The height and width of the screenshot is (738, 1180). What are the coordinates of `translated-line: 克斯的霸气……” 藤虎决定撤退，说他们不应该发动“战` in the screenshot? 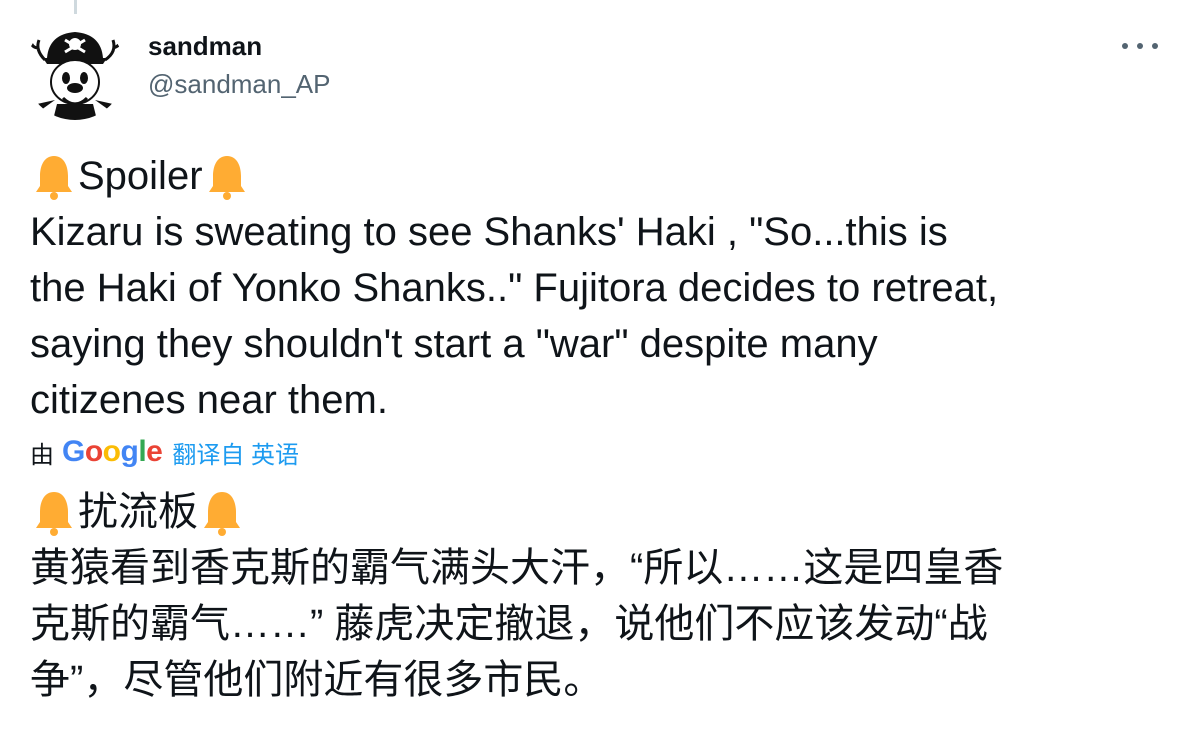 It's located at (509, 624).